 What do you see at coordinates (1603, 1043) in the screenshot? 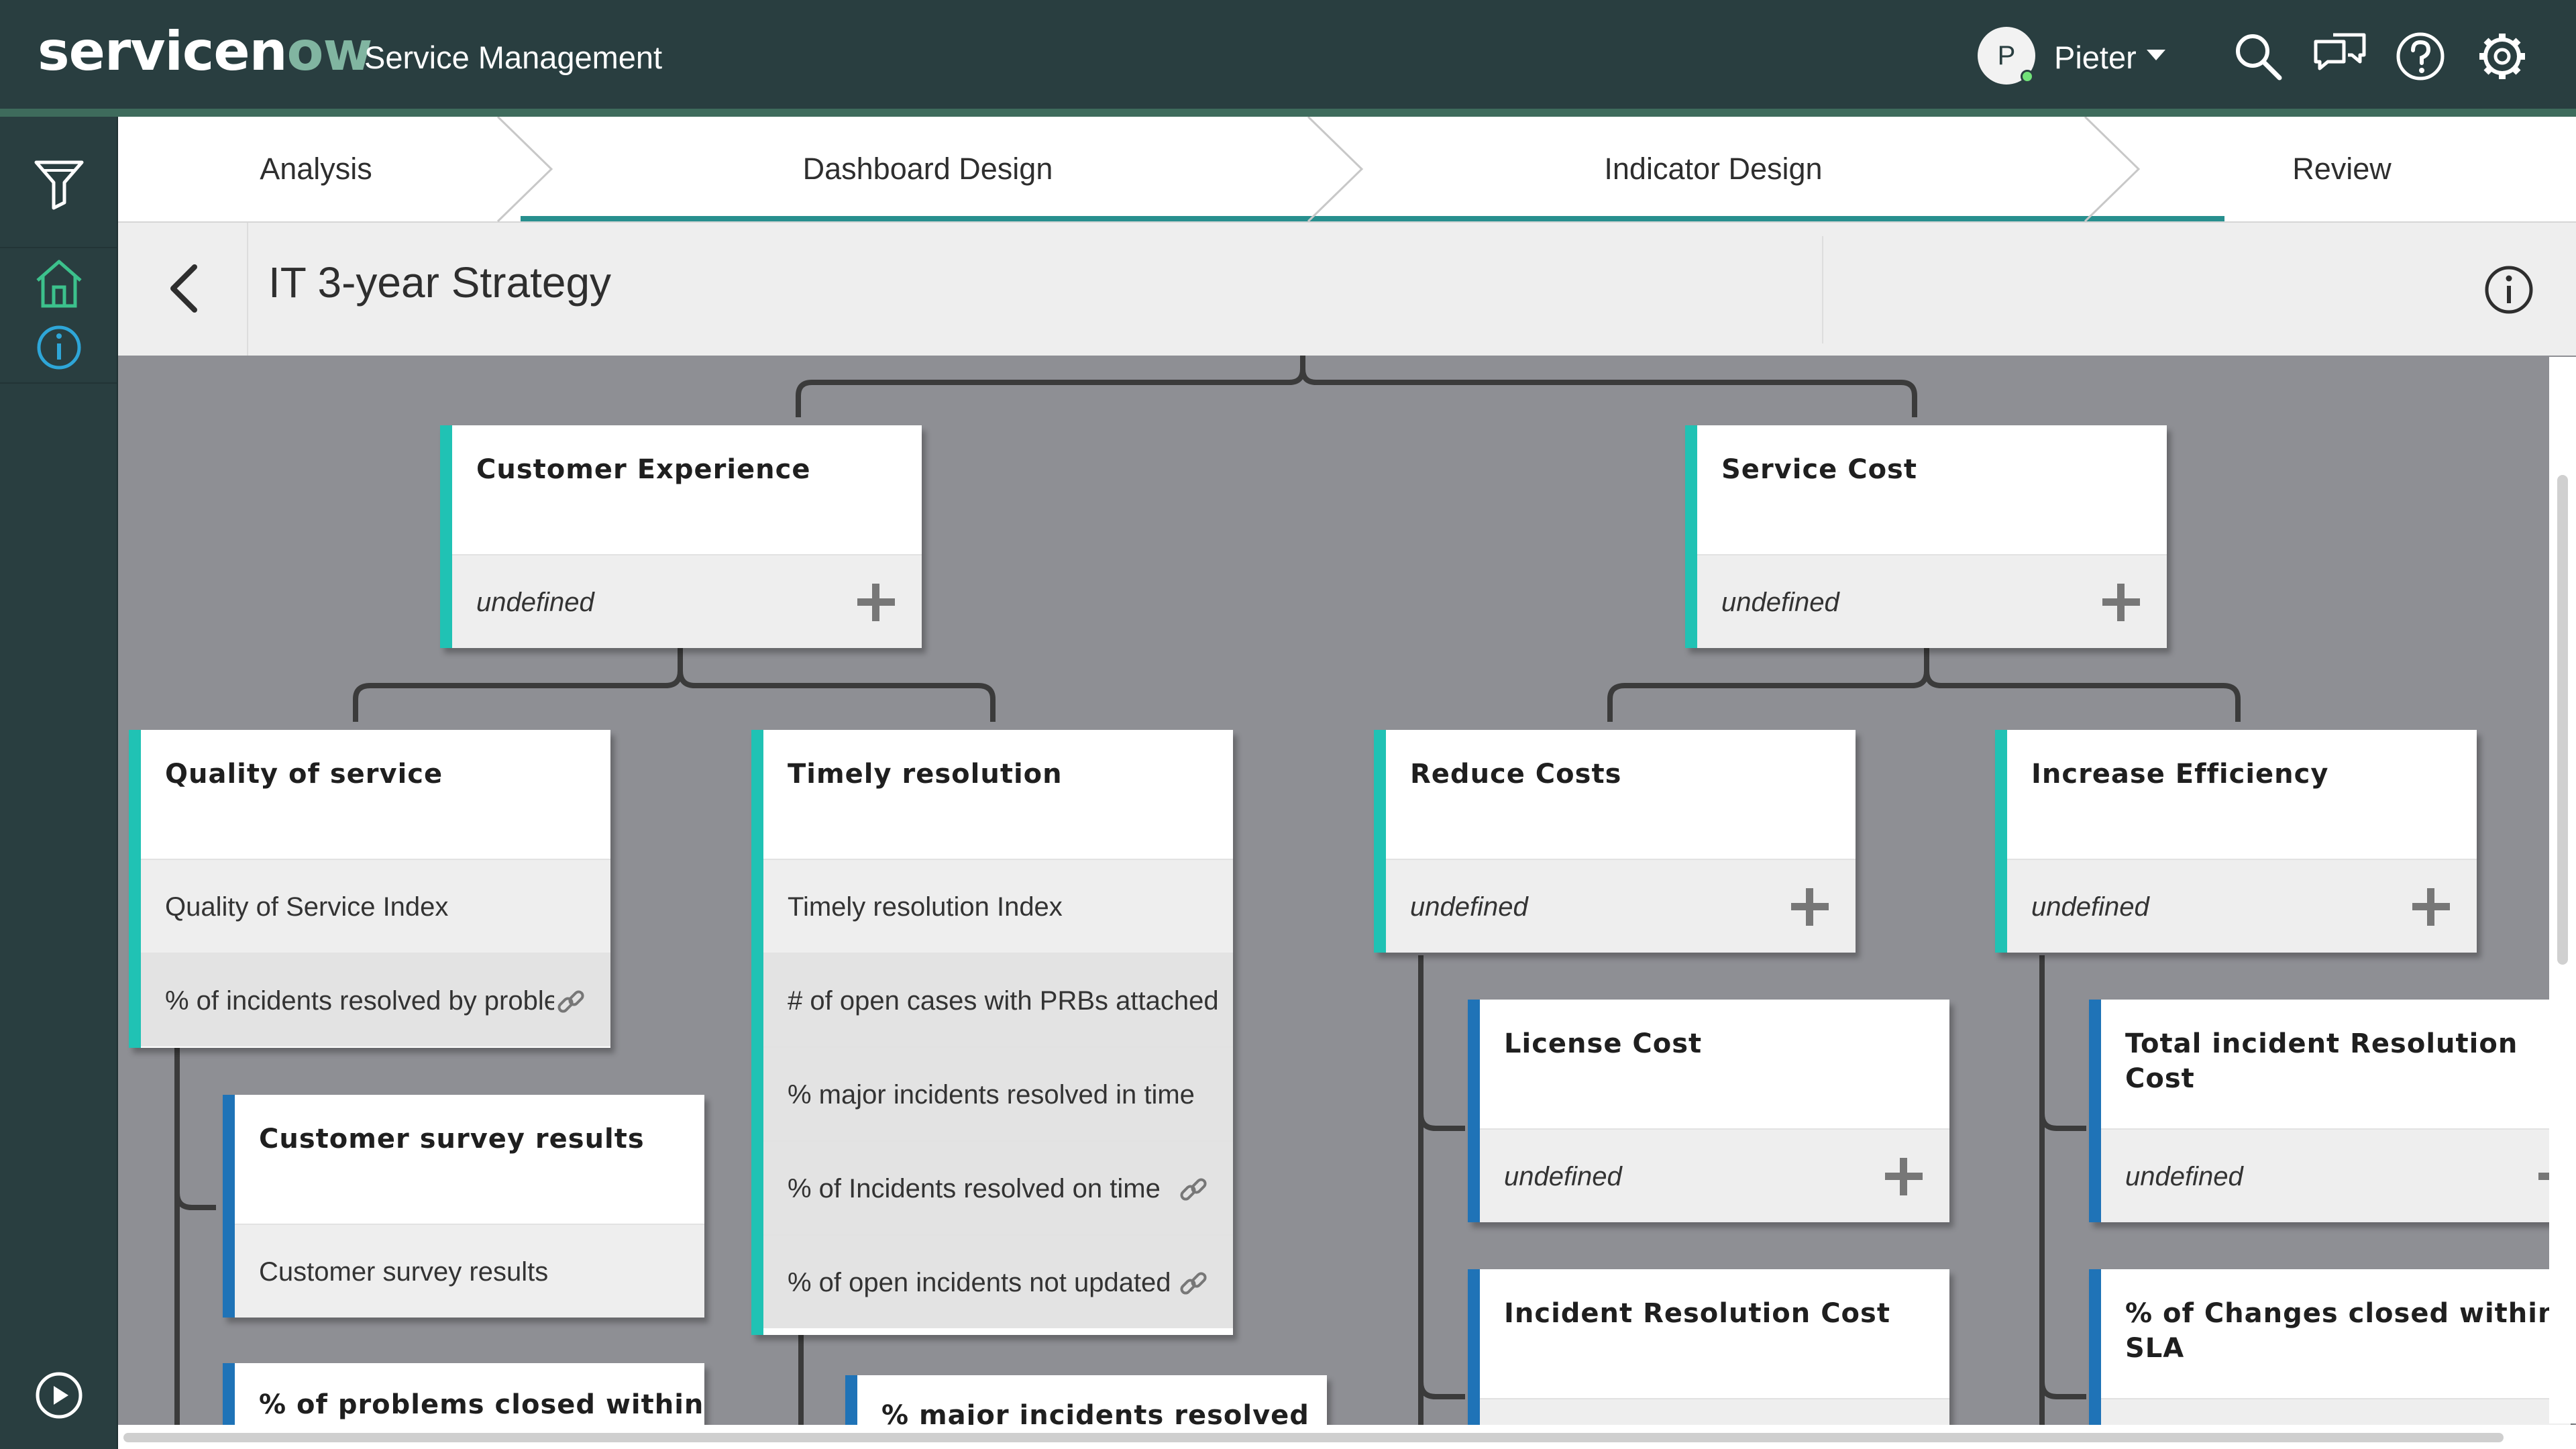
I see `node-title: License Cost` at bounding box center [1603, 1043].